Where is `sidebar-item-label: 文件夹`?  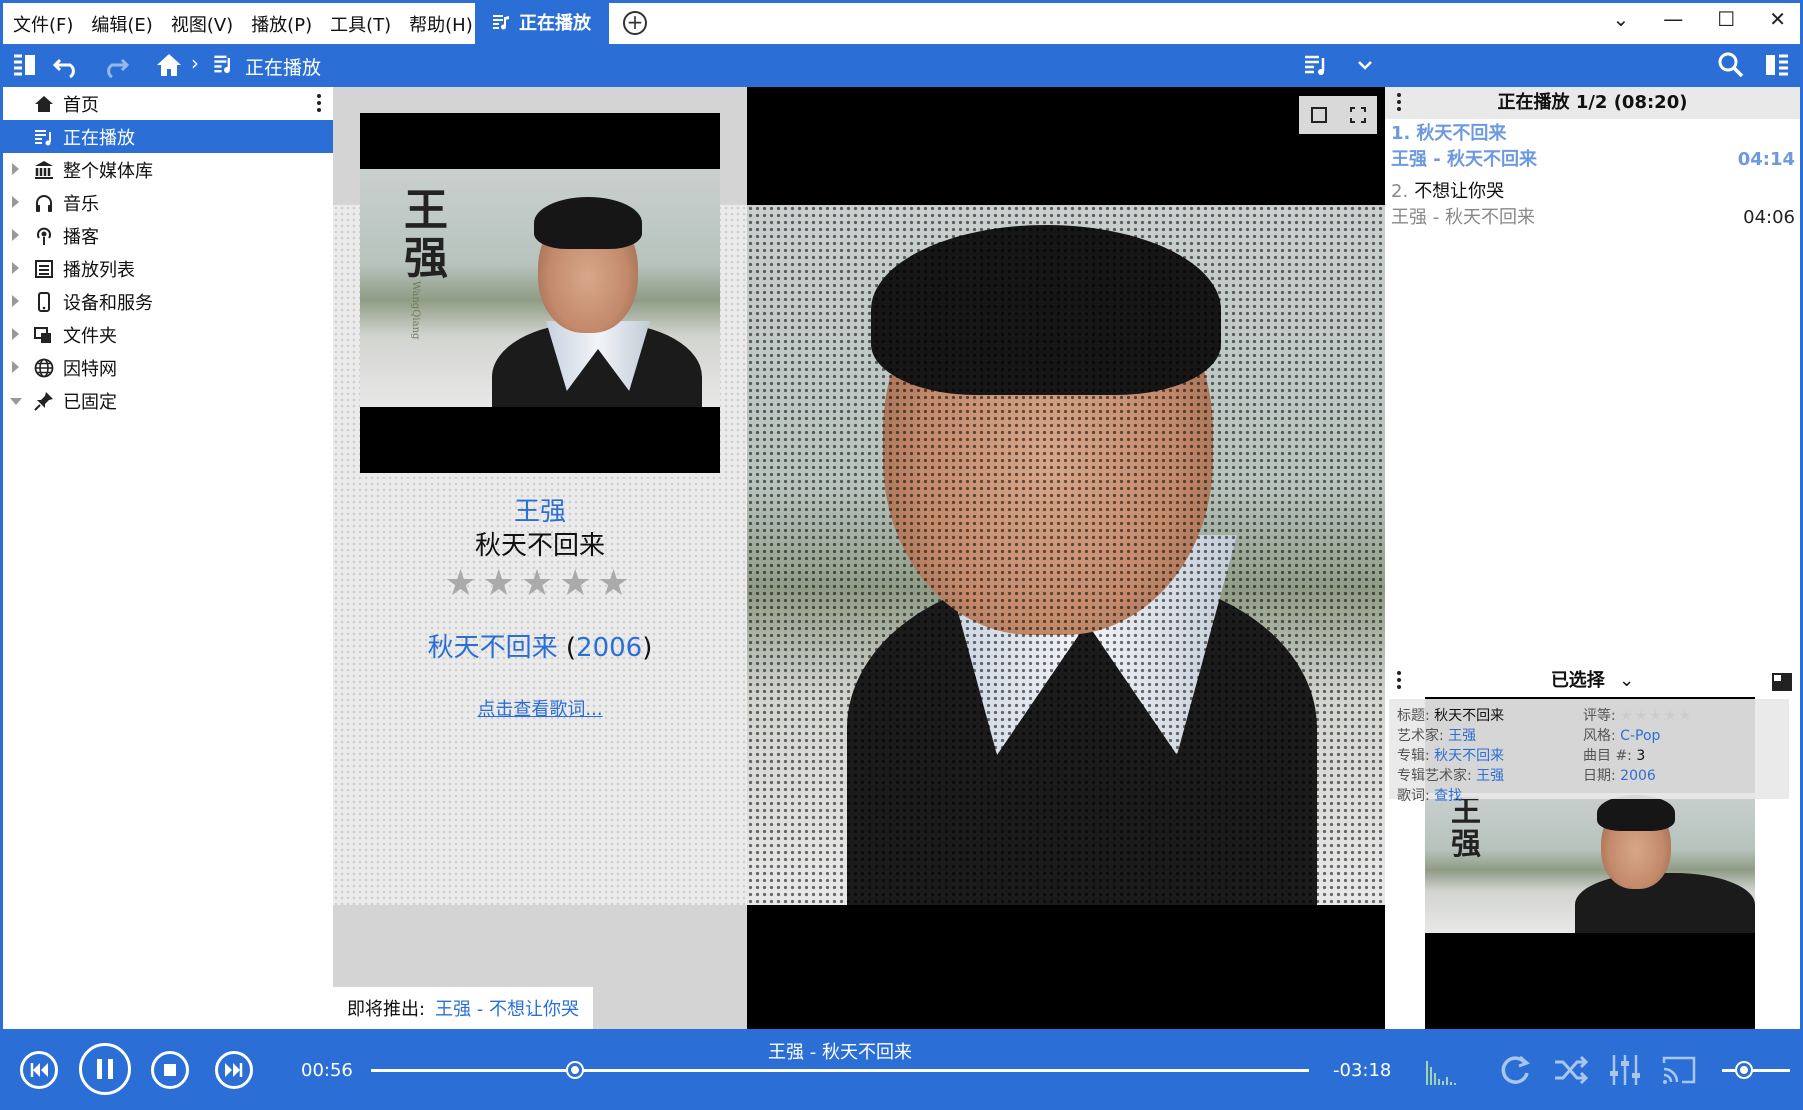 sidebar-item-label: 文件夹 is located at coordinates (90, 336).